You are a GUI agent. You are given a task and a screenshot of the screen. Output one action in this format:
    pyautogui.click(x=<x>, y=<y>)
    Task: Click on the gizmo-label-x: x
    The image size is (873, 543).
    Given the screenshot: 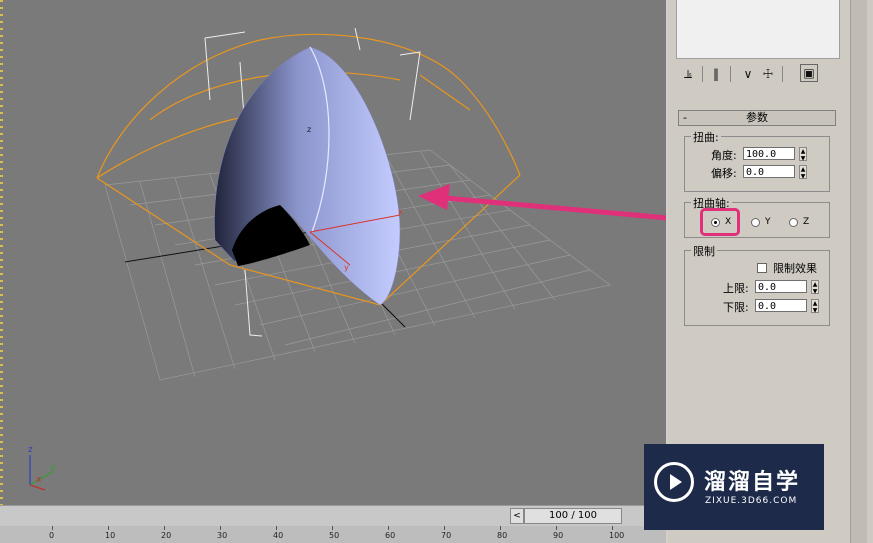 What is the action you would take?
    pyautogui.click(x=400, y=211)
    